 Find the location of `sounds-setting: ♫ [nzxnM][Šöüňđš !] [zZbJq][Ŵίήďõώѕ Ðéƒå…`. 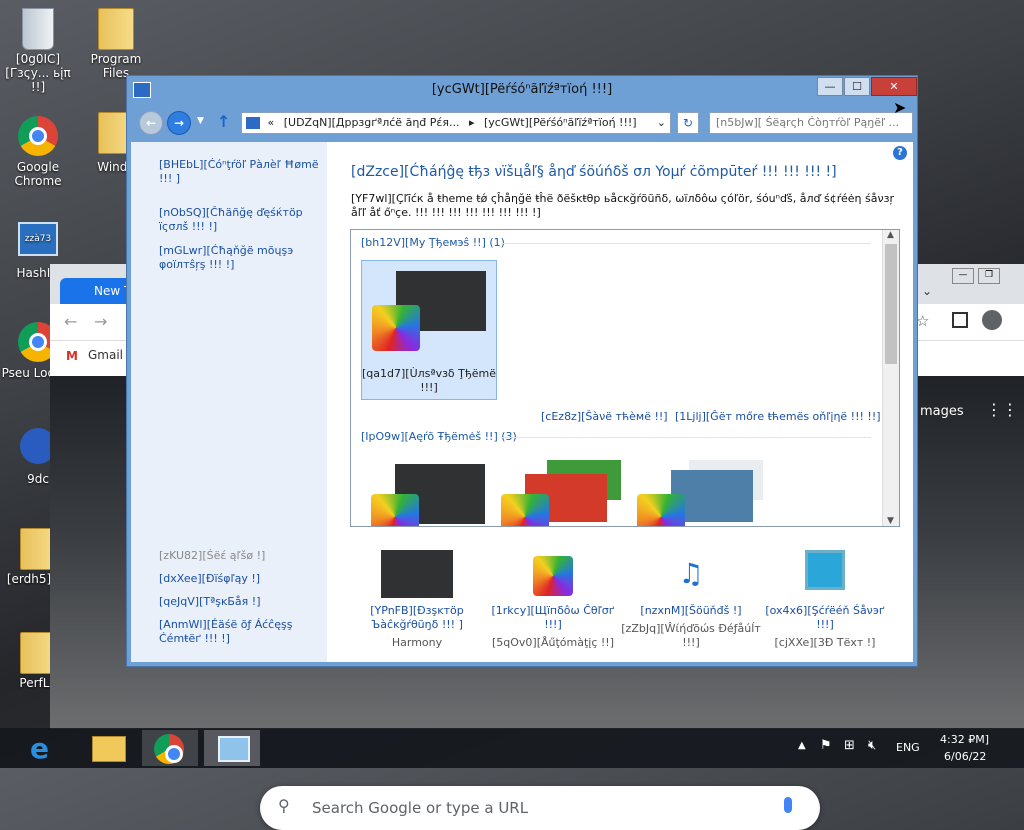

sounds-setting: ♫ [nzxnM][Šöüňđš !] [zZbJq][Ŵίήďõώѕ Ðéƒå… is located at coordinates (691, 600).